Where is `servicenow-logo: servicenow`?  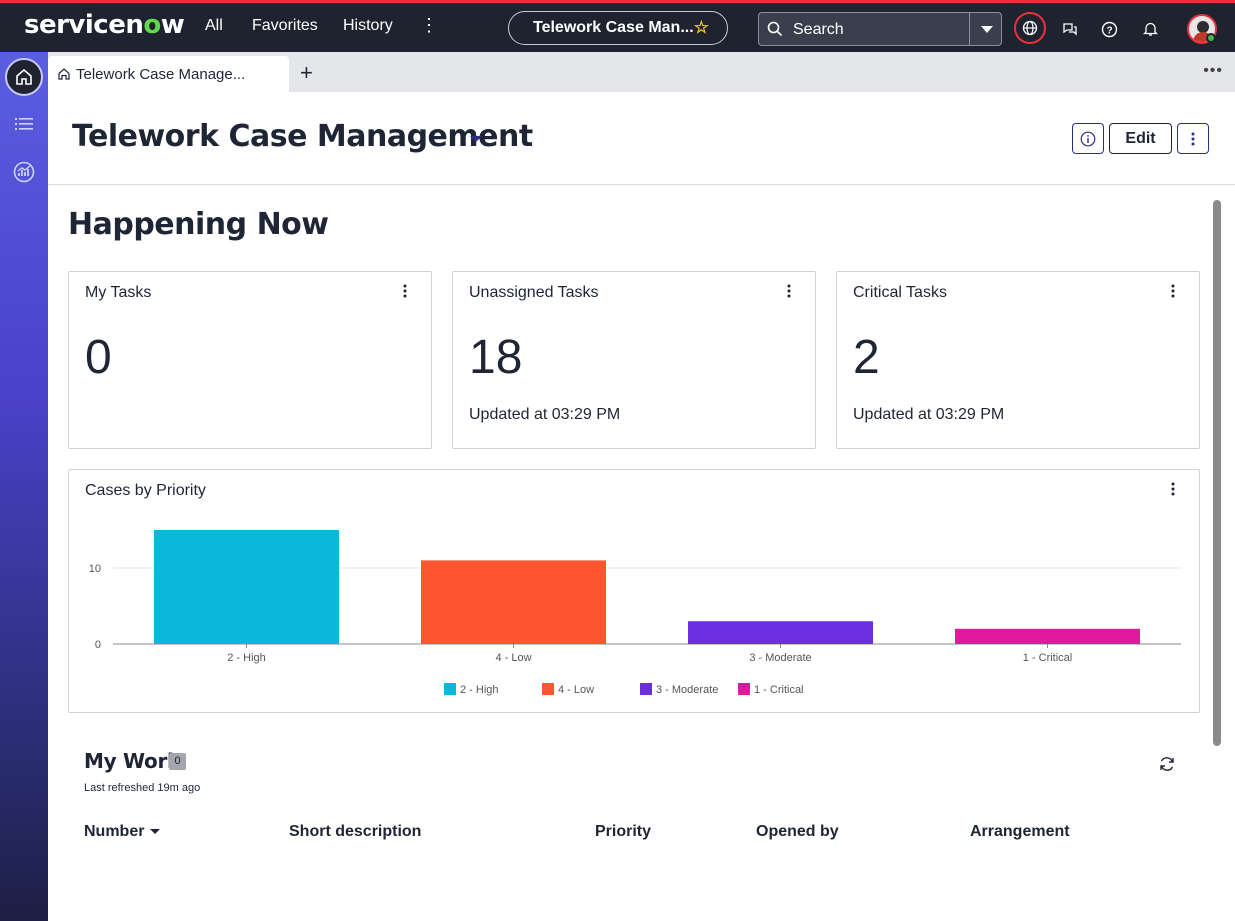 servicenow-logo: servicenow is located at coordinates (104, 25).